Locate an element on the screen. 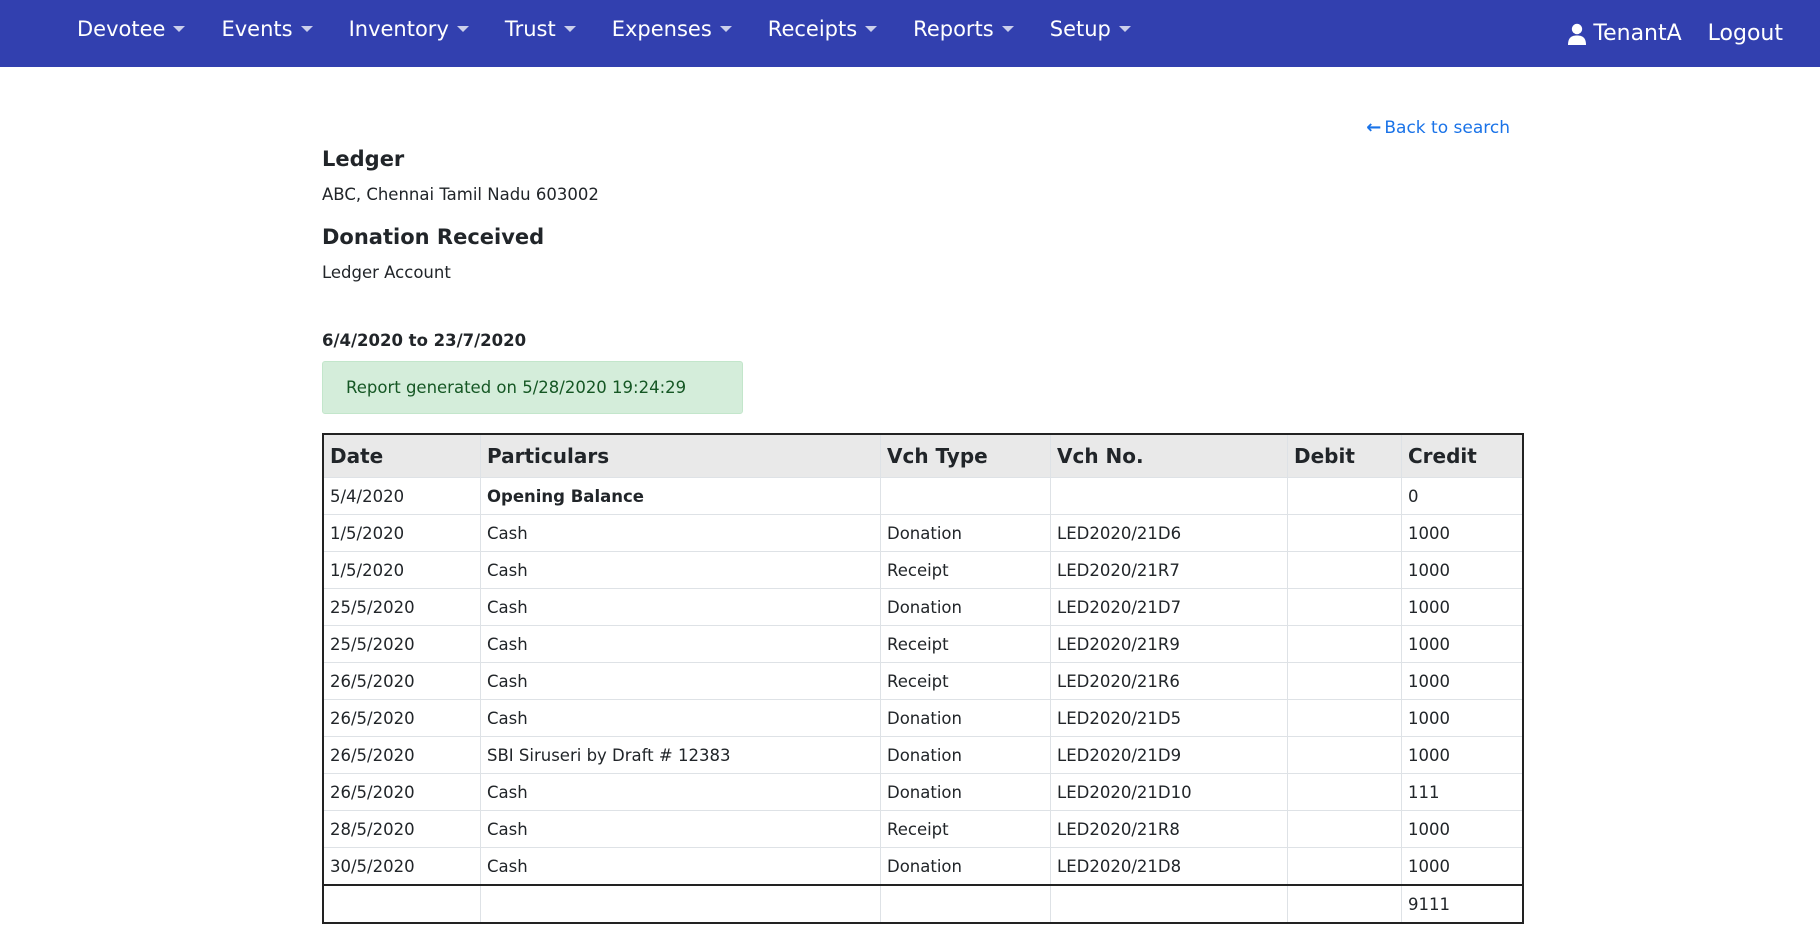 The height and width of the screenshot is (936, 1820). menu-setup: Setup is located at coordinates (1090, 28).